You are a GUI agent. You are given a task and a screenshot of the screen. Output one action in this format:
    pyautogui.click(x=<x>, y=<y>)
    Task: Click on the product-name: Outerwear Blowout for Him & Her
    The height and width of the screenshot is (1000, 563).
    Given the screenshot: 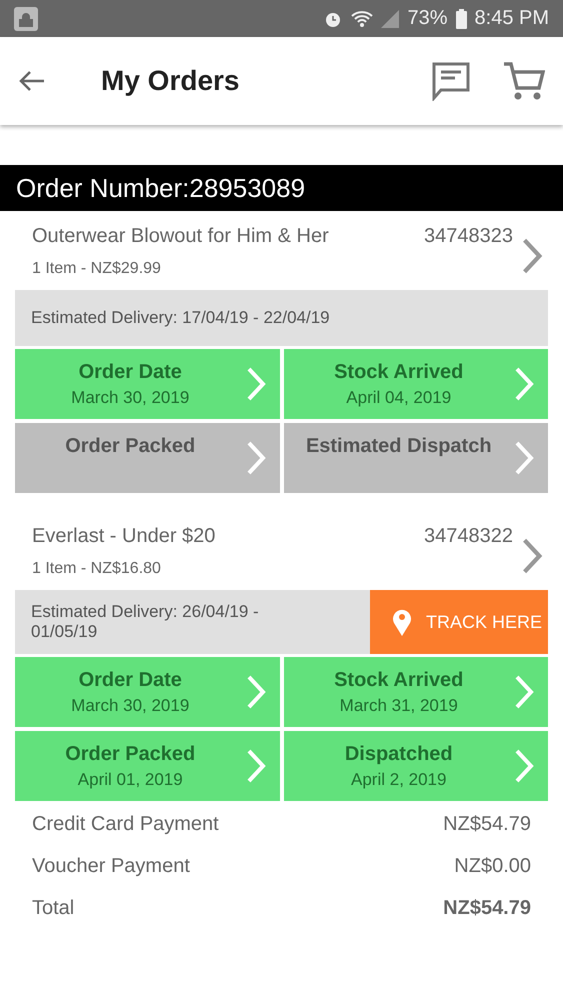 What is the action you would take?
    pyautogui.click(x=181, y=236)
    